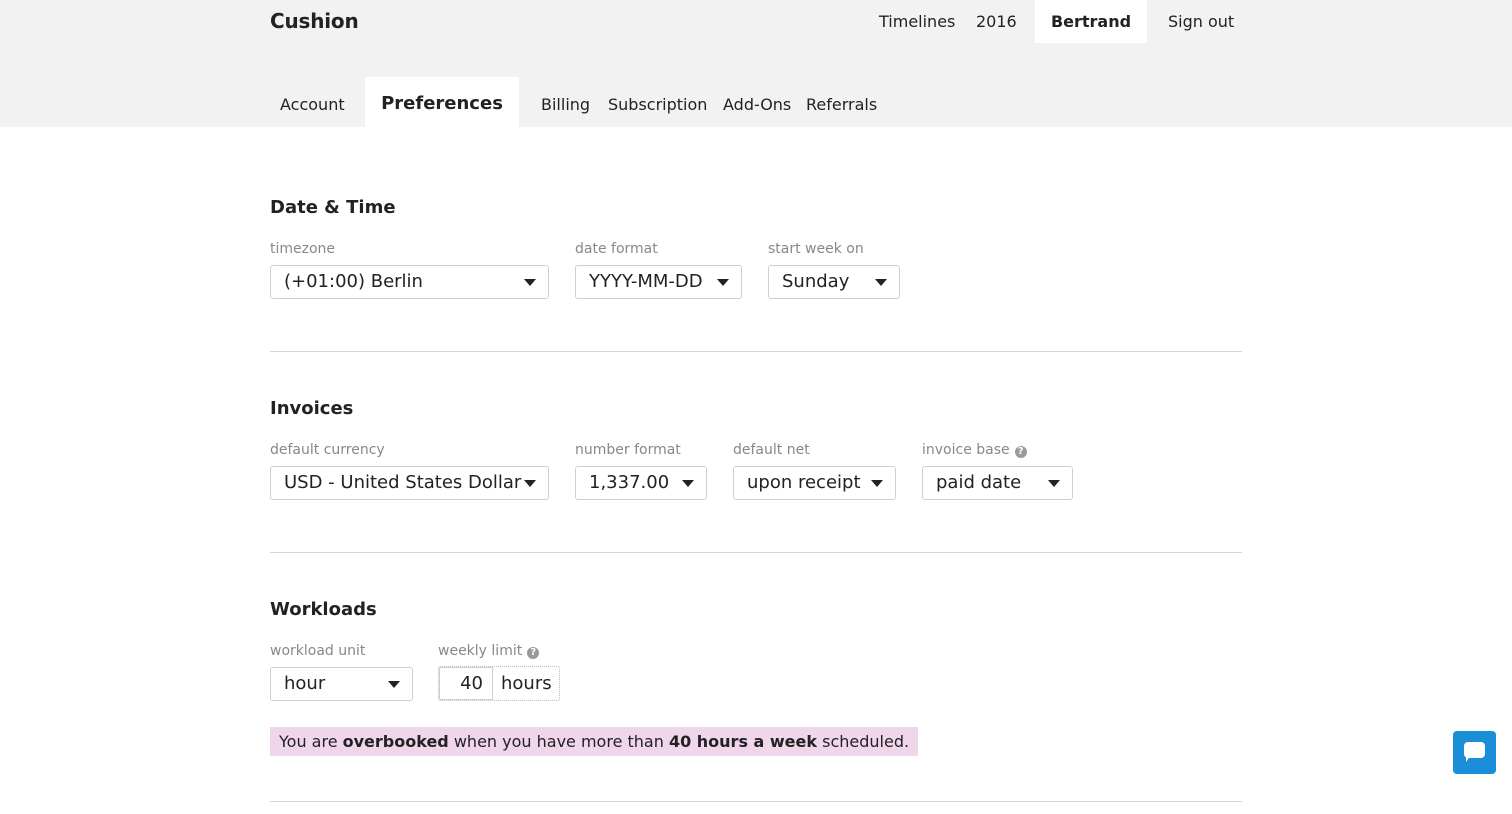  What do you see at coordinates (558, 741) in the screenshot?
I see `notice-text: when you have more than` at bounding box center [558, 741].